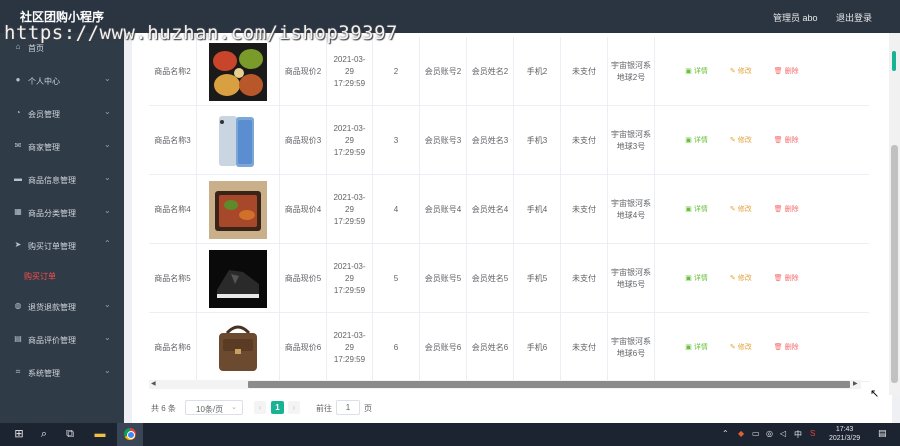 The height and width of the screenshot is (446, 900). What do you see at coordinates (173, 278) in the screenshot?
I see `cell-product-name: 商品名称5` at bounding box center [173, 278].